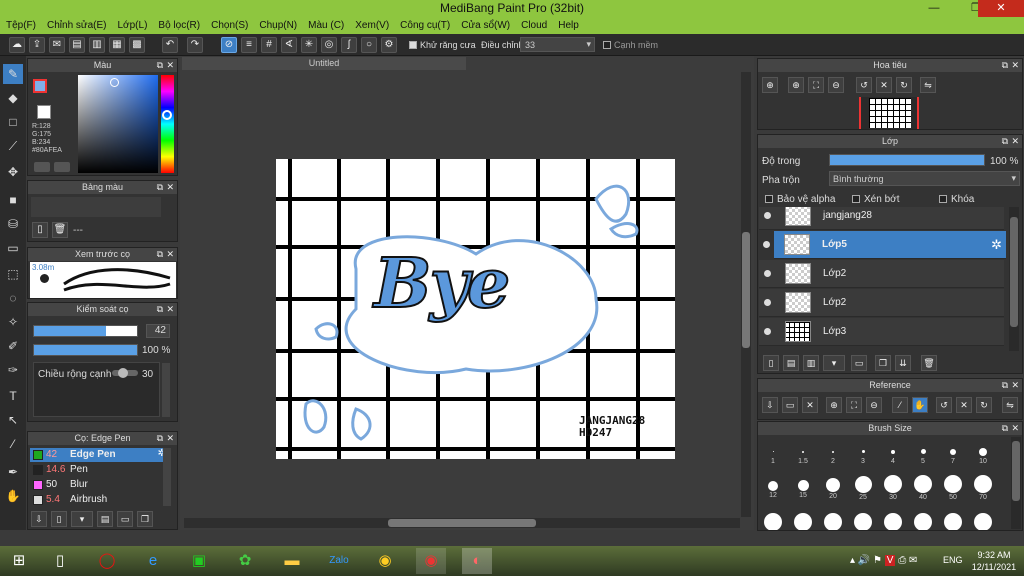  What do you see at coordinates (1016, 471) in the screenshot?
I see `brush-size-scroll-thumb` at bounding box center [1016, 471].